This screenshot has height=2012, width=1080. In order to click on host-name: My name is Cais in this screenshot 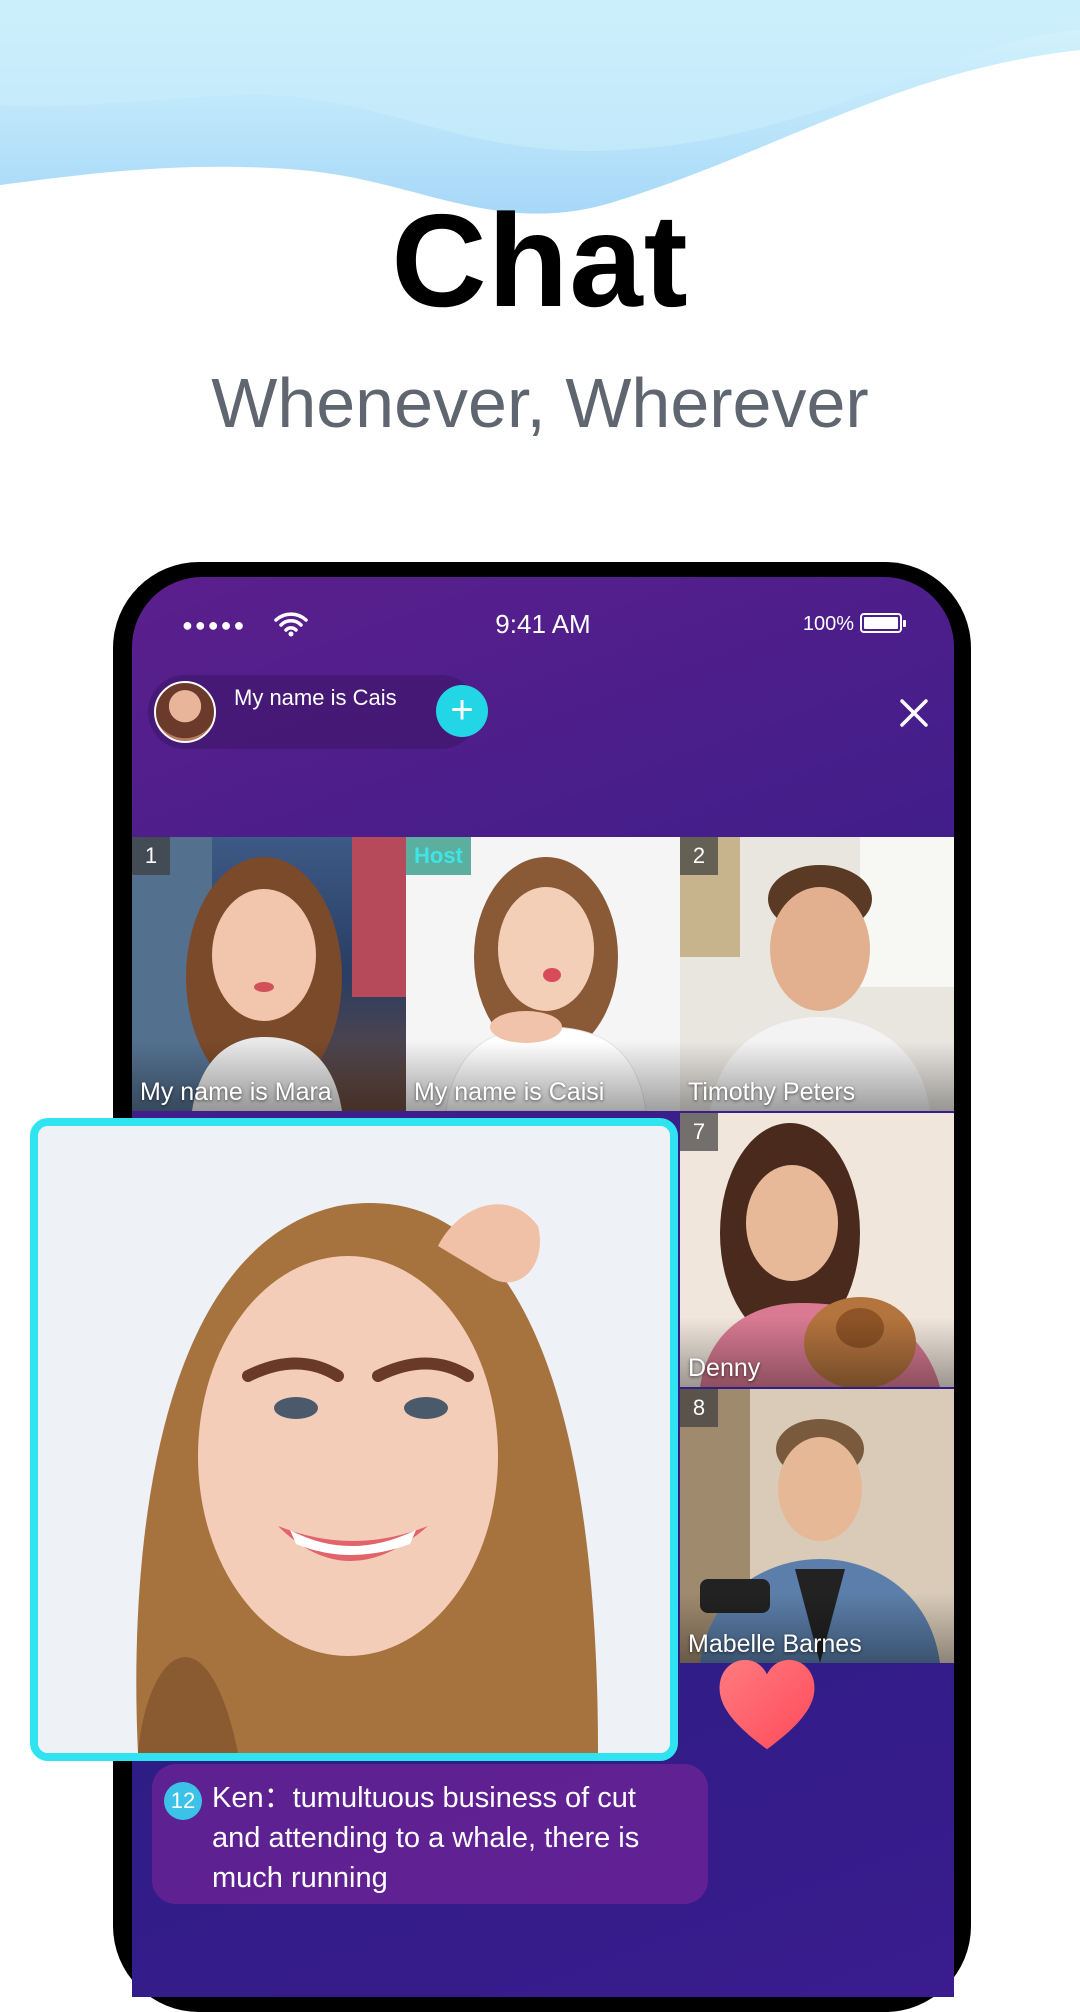, I will do `click(315, 697)`.